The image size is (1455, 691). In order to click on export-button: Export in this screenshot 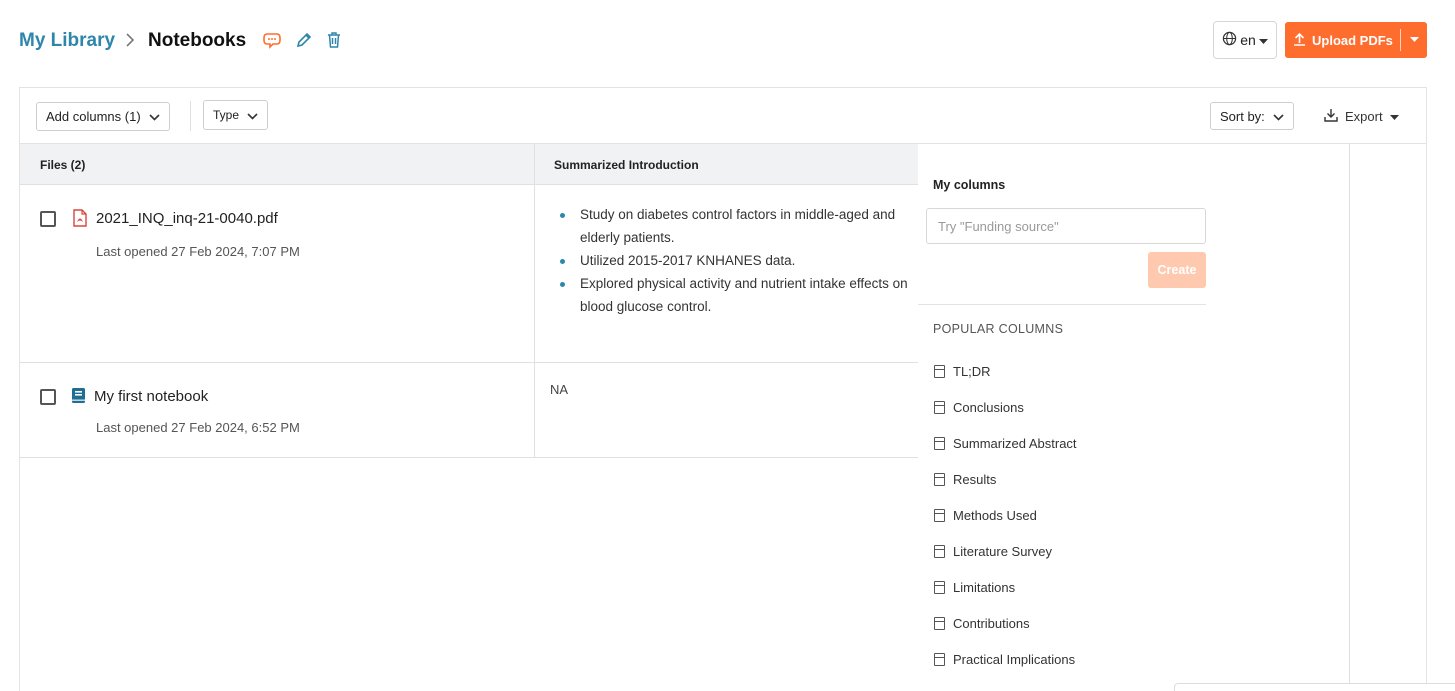, I will do `click(1361, 116)`.